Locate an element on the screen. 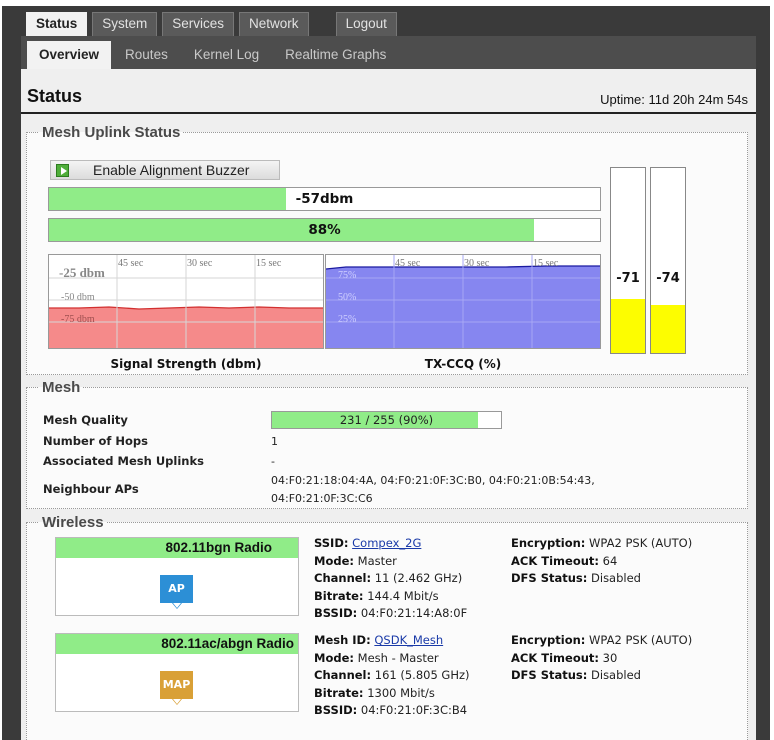 This screenshot has height=740, width=774. ccq-y-75: 75% is located at coordinates (347, 275).